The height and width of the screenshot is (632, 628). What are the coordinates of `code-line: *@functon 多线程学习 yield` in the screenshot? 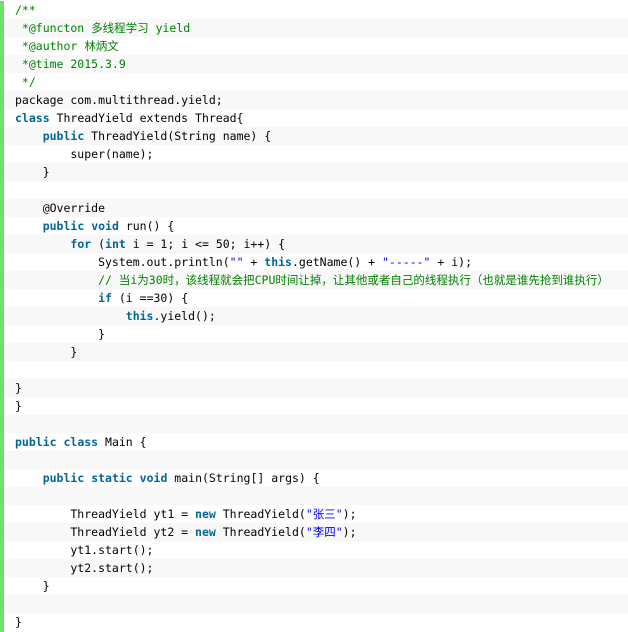 It's located at (316, 28).